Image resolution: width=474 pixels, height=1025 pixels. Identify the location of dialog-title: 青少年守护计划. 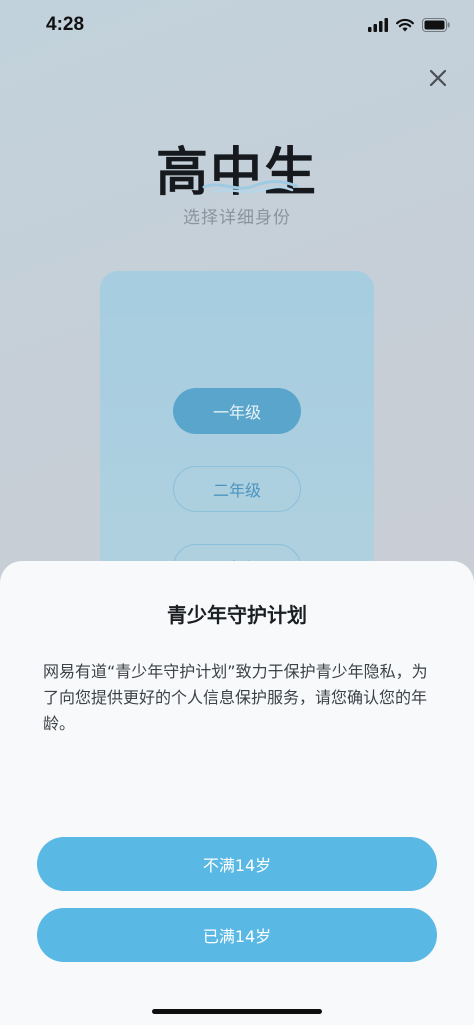
(237, 615).